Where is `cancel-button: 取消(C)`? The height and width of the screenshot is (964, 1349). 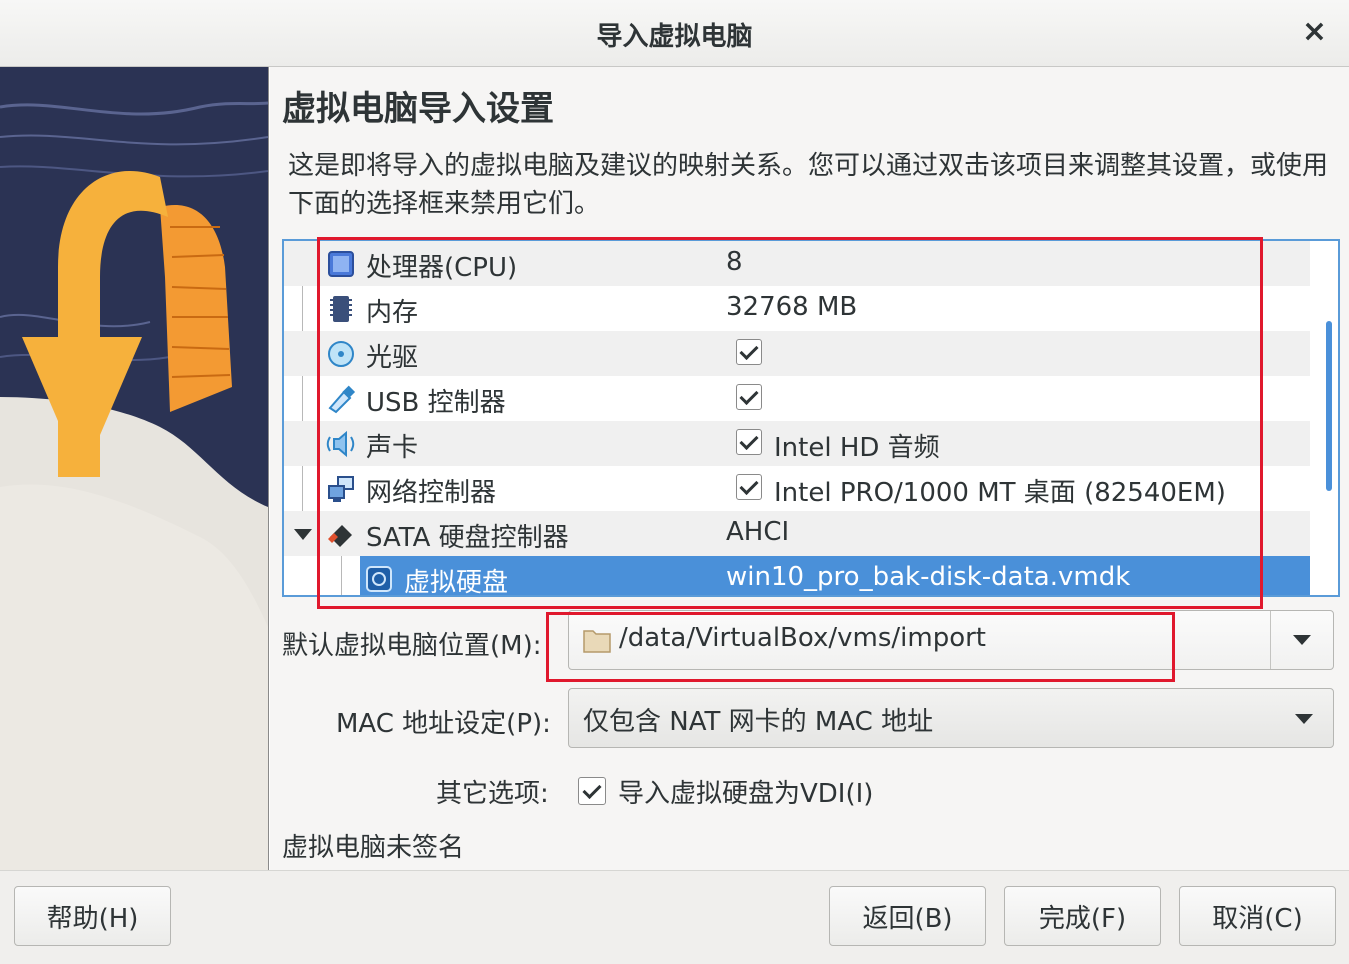 cancel-button: 取消(C) is located at coordinates (1257, 916).